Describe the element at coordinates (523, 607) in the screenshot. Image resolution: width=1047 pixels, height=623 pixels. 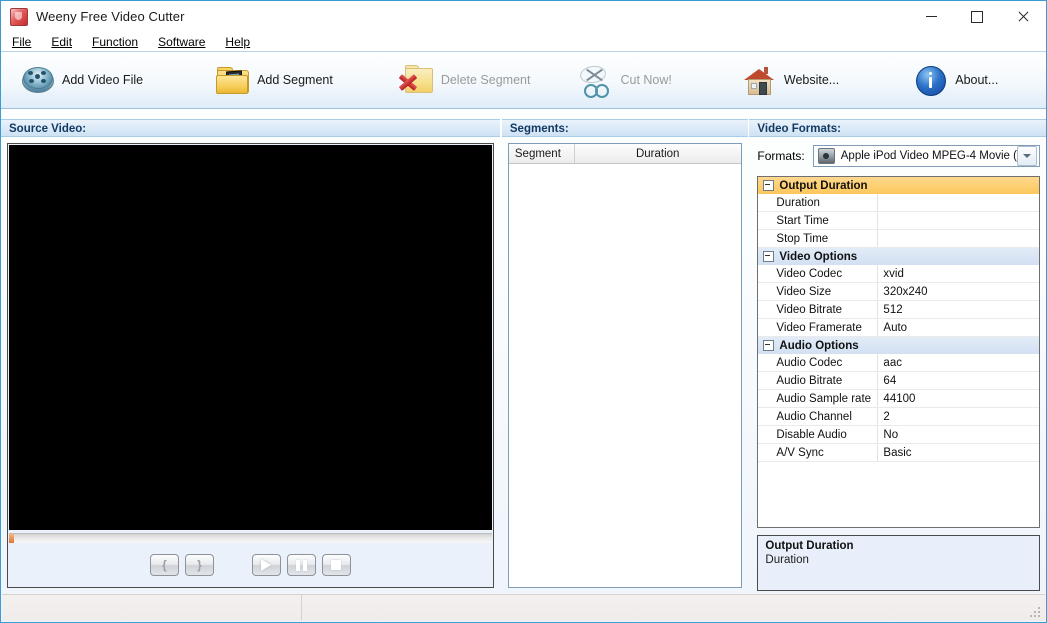
I see `status-bar` at that location.